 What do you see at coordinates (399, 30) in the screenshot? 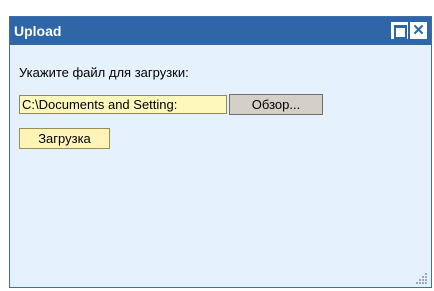
I see `maximize-icon` at bounding box center [399, 30].